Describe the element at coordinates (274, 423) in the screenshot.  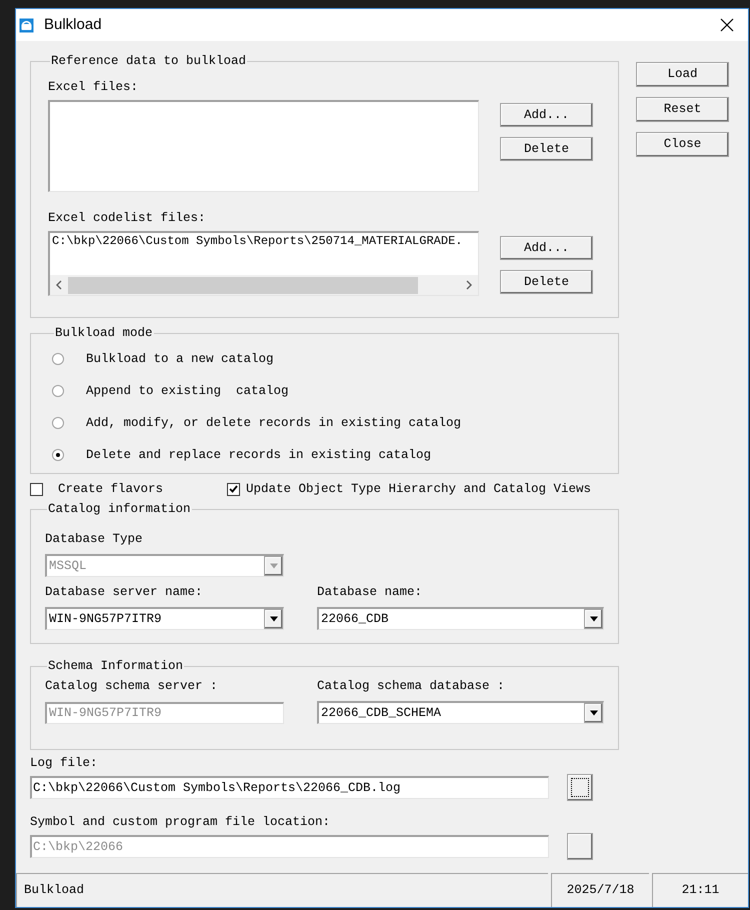
I see `radio-label: Add, modify, or delete records in existing catalog` at that location.